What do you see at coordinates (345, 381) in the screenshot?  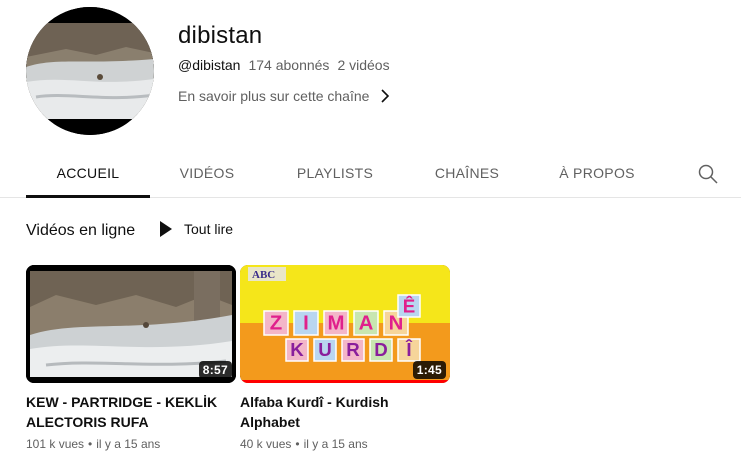 I see `watch-progress-bar` at bounding box center [345, 381].